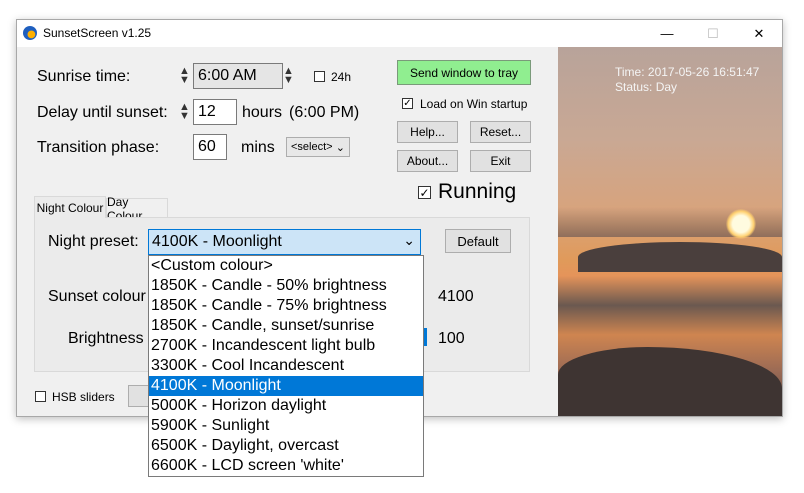 The height and width of the screenshot is (493, 804). What do you see at coordinates (286, 426) in the screenshot?
I see `dropdown-option: 5900K - Sunlight` at bounding box center [286, 426].